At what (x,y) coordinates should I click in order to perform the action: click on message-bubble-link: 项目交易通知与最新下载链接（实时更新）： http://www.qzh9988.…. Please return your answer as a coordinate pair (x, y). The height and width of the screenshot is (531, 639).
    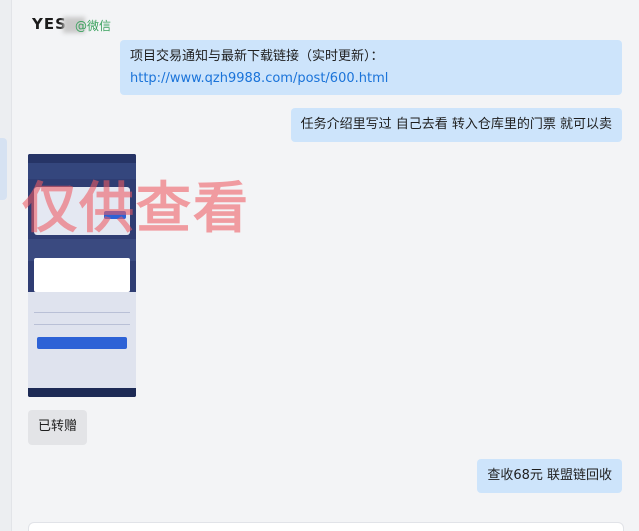
    Looking at the image, I should click on (371, 67).